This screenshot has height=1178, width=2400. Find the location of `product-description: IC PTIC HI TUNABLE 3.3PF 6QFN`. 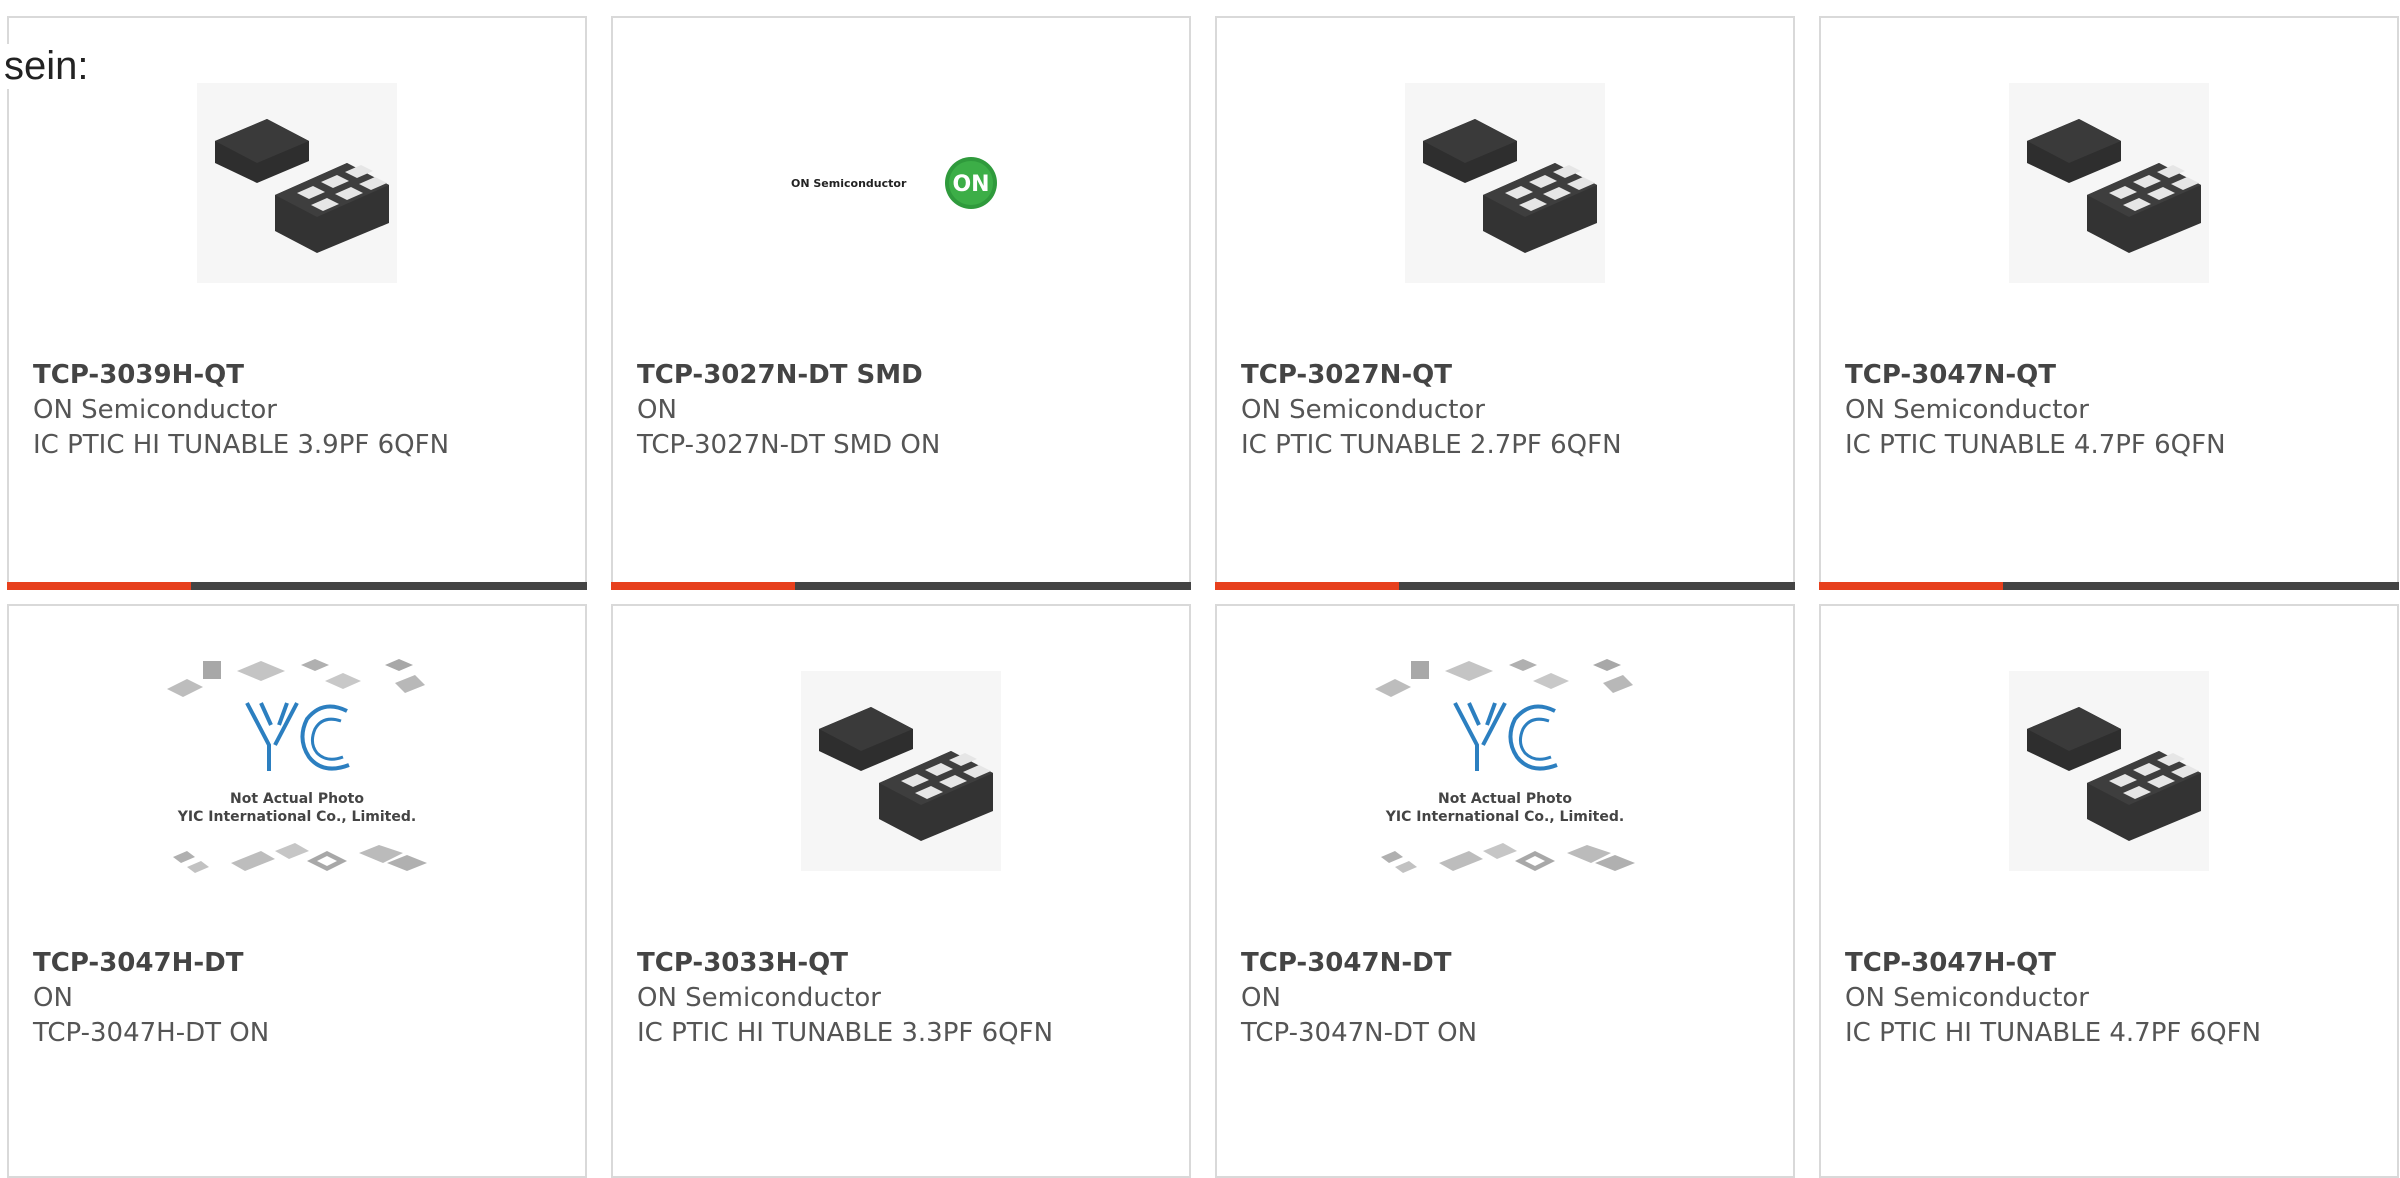

product-description: IC PTIC HI TUNABLE 3.3PF 6QFN is located at coordinates (845, 1033).